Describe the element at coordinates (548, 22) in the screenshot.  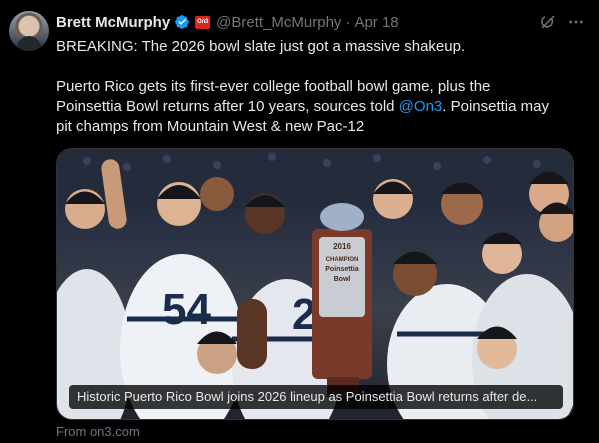
I see `grok-icon` at that location.